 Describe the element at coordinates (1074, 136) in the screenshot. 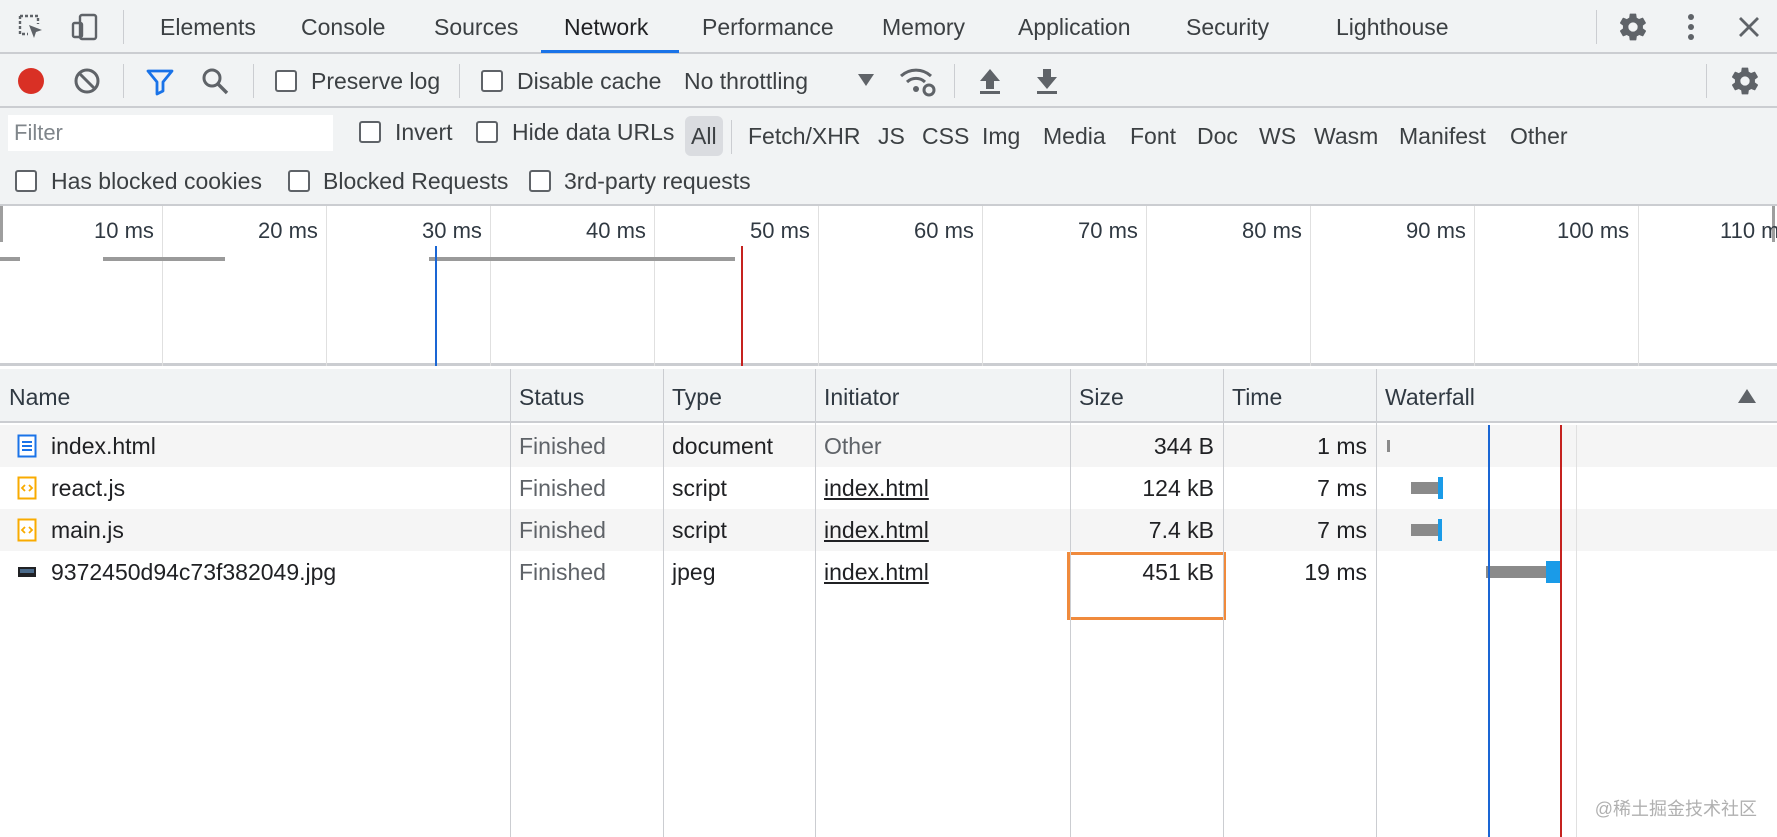

I see `filter-type-media: Media` at that location.